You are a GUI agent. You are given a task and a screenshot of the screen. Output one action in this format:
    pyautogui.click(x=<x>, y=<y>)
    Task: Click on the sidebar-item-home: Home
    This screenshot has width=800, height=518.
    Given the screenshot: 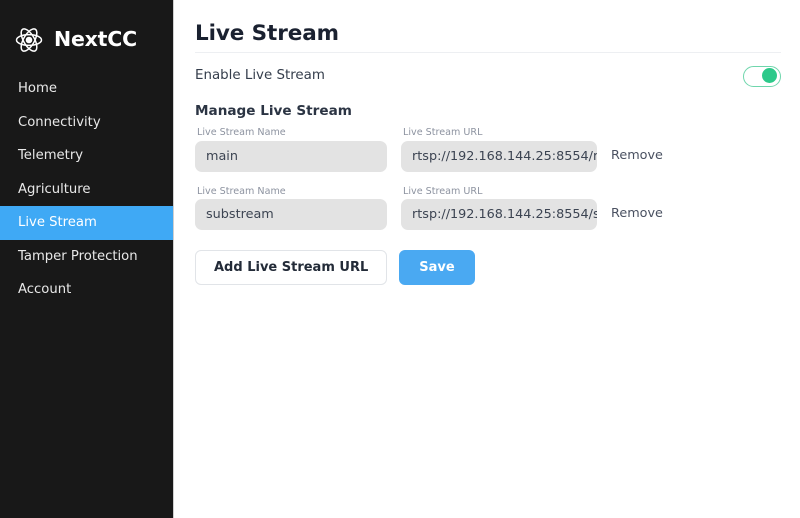 What is the action you would take?
    pyautogui.click(x=86, y=89)
    